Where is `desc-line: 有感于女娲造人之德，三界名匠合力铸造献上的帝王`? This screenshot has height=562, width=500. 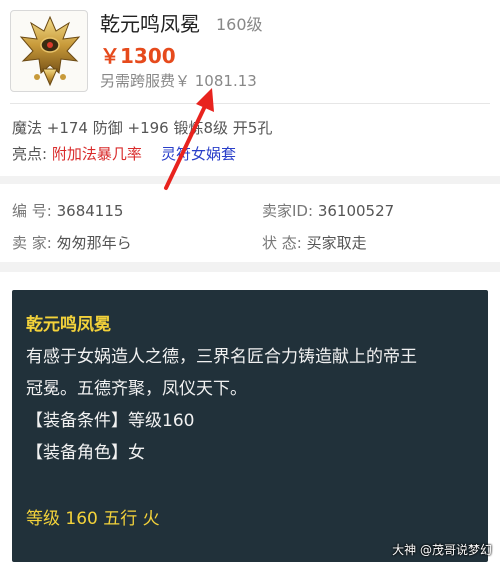
desc-line: 有感于女娲造人之德，三界名匠合力铸造献上的帝王 is located at coordinates (221, 357).